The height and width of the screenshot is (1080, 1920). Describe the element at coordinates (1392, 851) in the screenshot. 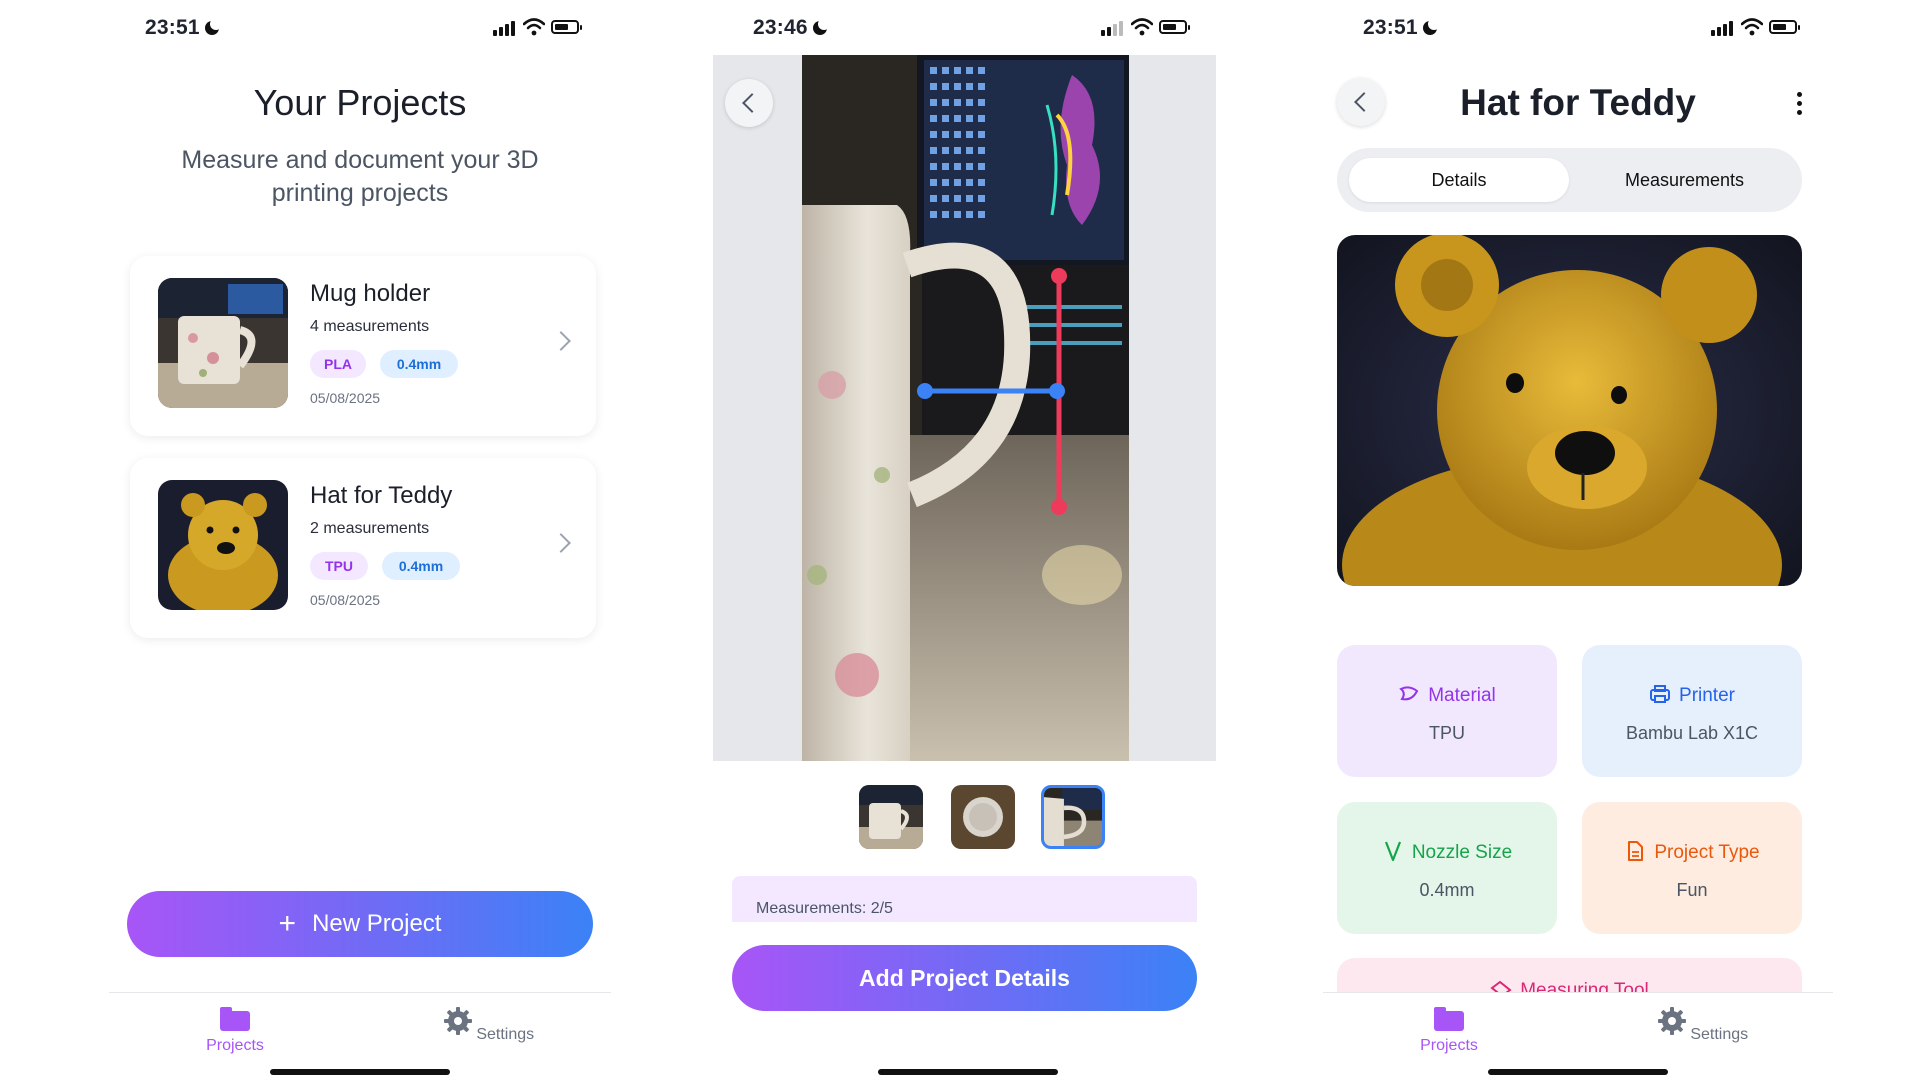

I see `nozzle-icon` at that location.